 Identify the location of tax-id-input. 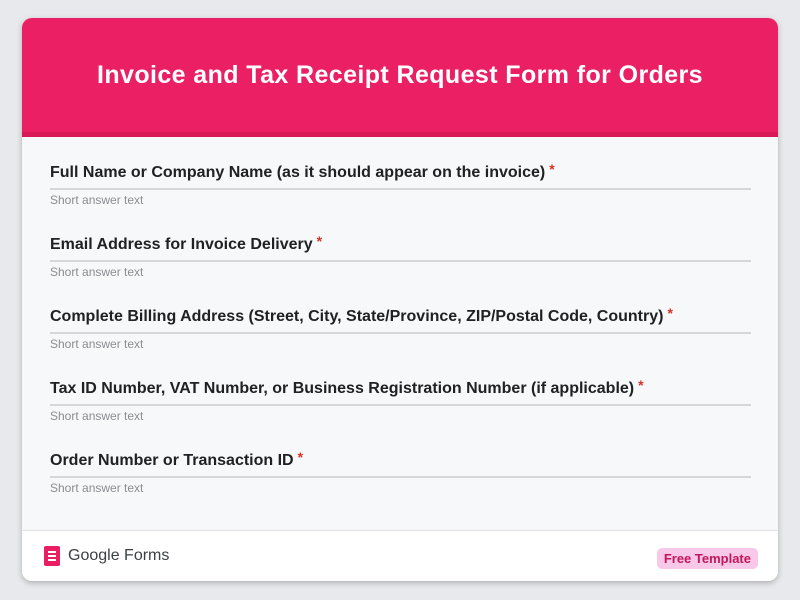
(400, 416).